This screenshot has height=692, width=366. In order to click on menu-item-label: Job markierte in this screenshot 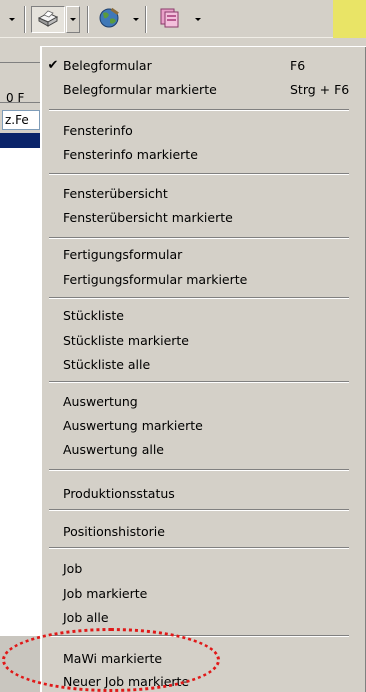, I will do `click(105, 593)`.